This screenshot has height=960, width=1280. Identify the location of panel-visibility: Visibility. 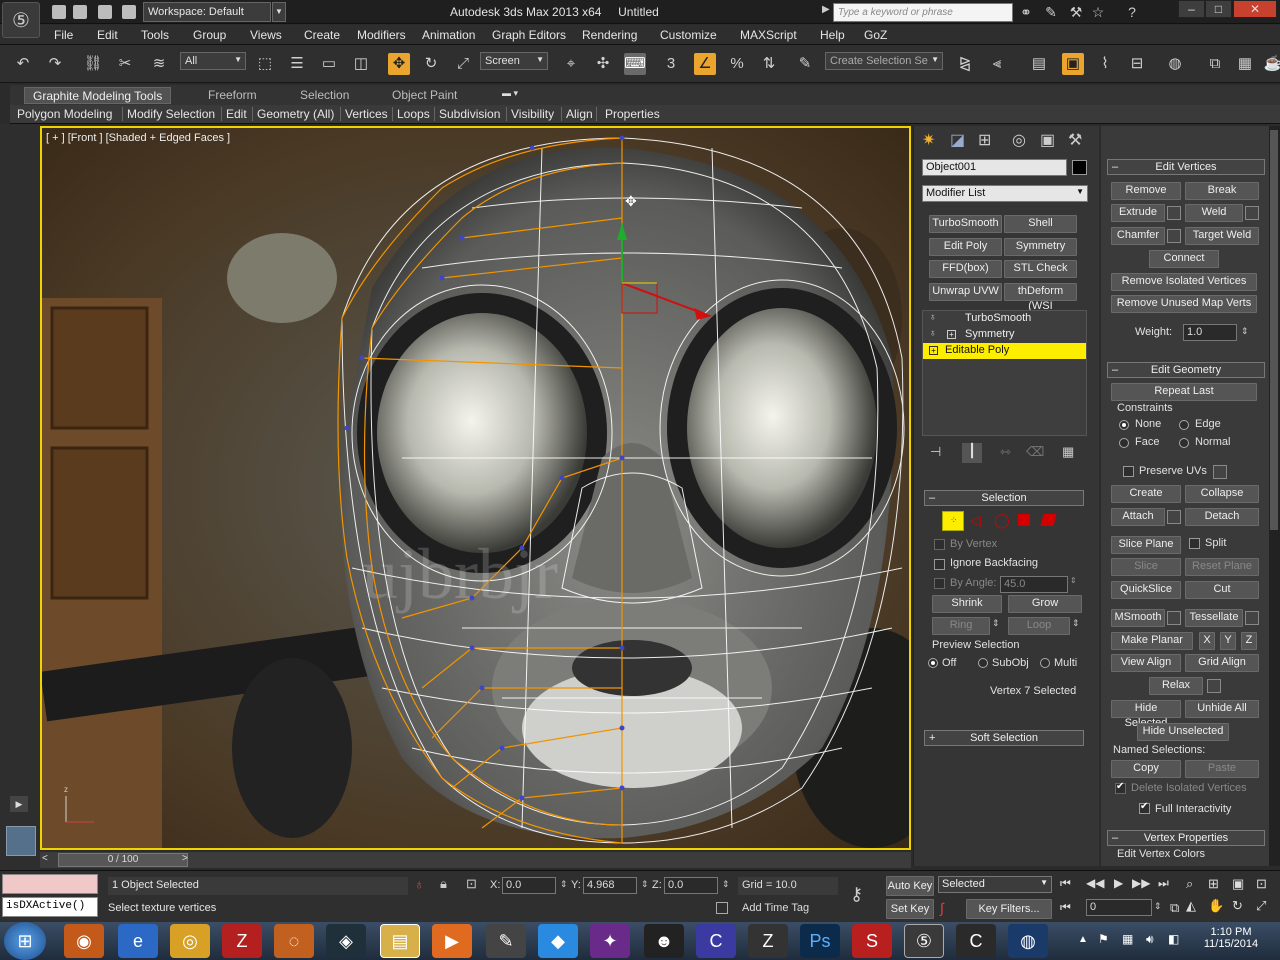
(532, 114).